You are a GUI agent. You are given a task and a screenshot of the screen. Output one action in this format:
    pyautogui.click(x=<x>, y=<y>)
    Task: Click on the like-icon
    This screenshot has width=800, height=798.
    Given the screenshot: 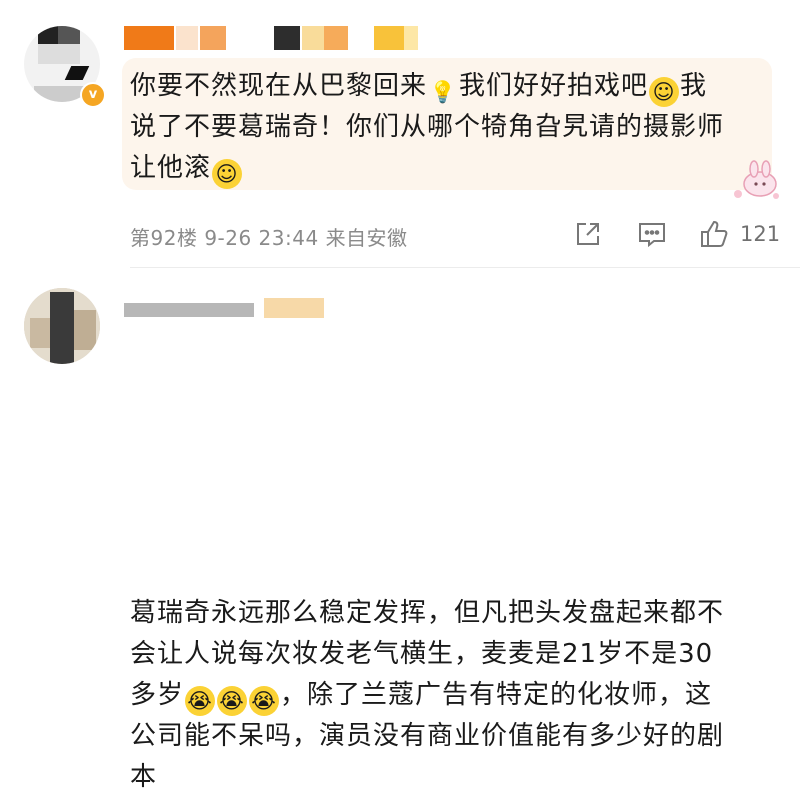 What is the action you would take?
    pyautogui.click(x=714, y=235)
    